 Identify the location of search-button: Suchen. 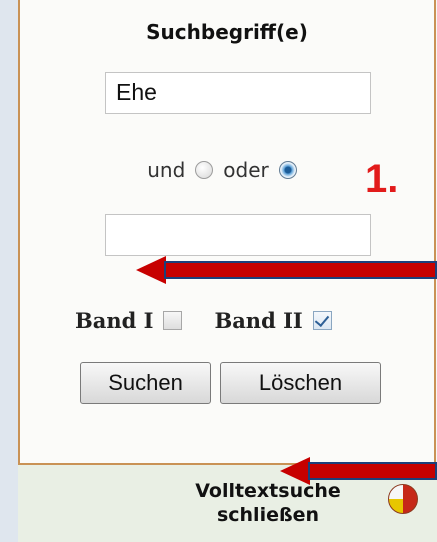
(145, 383).